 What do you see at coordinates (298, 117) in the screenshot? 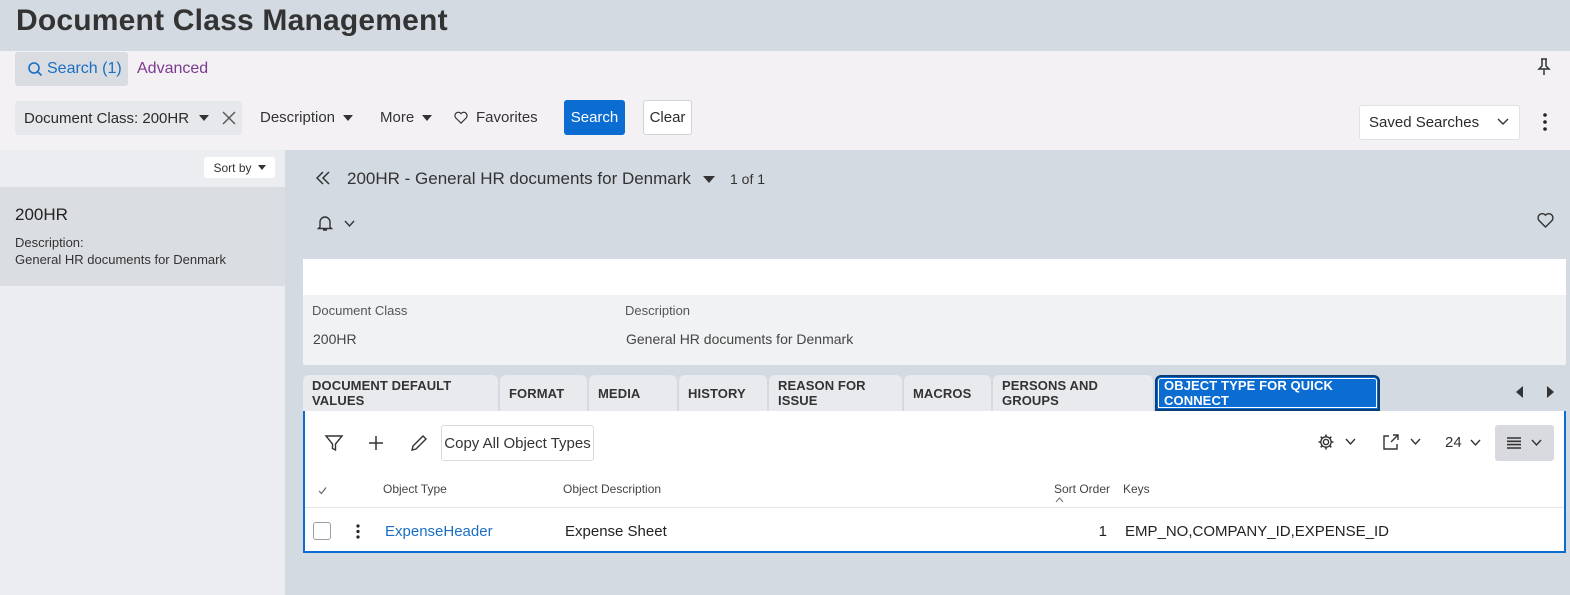
I see `filter-description-label: Description` at bounding box center [298, 117].